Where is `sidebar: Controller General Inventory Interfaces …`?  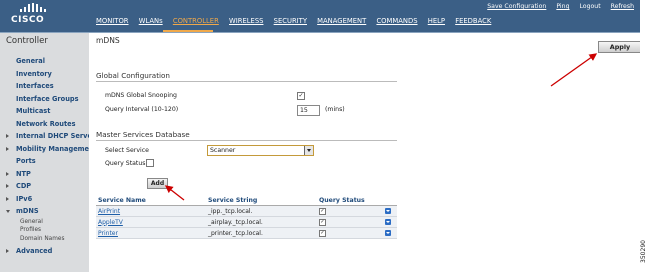
sidebar: Controller General Inventory Interfaces … is located at coordinates (48, 152).